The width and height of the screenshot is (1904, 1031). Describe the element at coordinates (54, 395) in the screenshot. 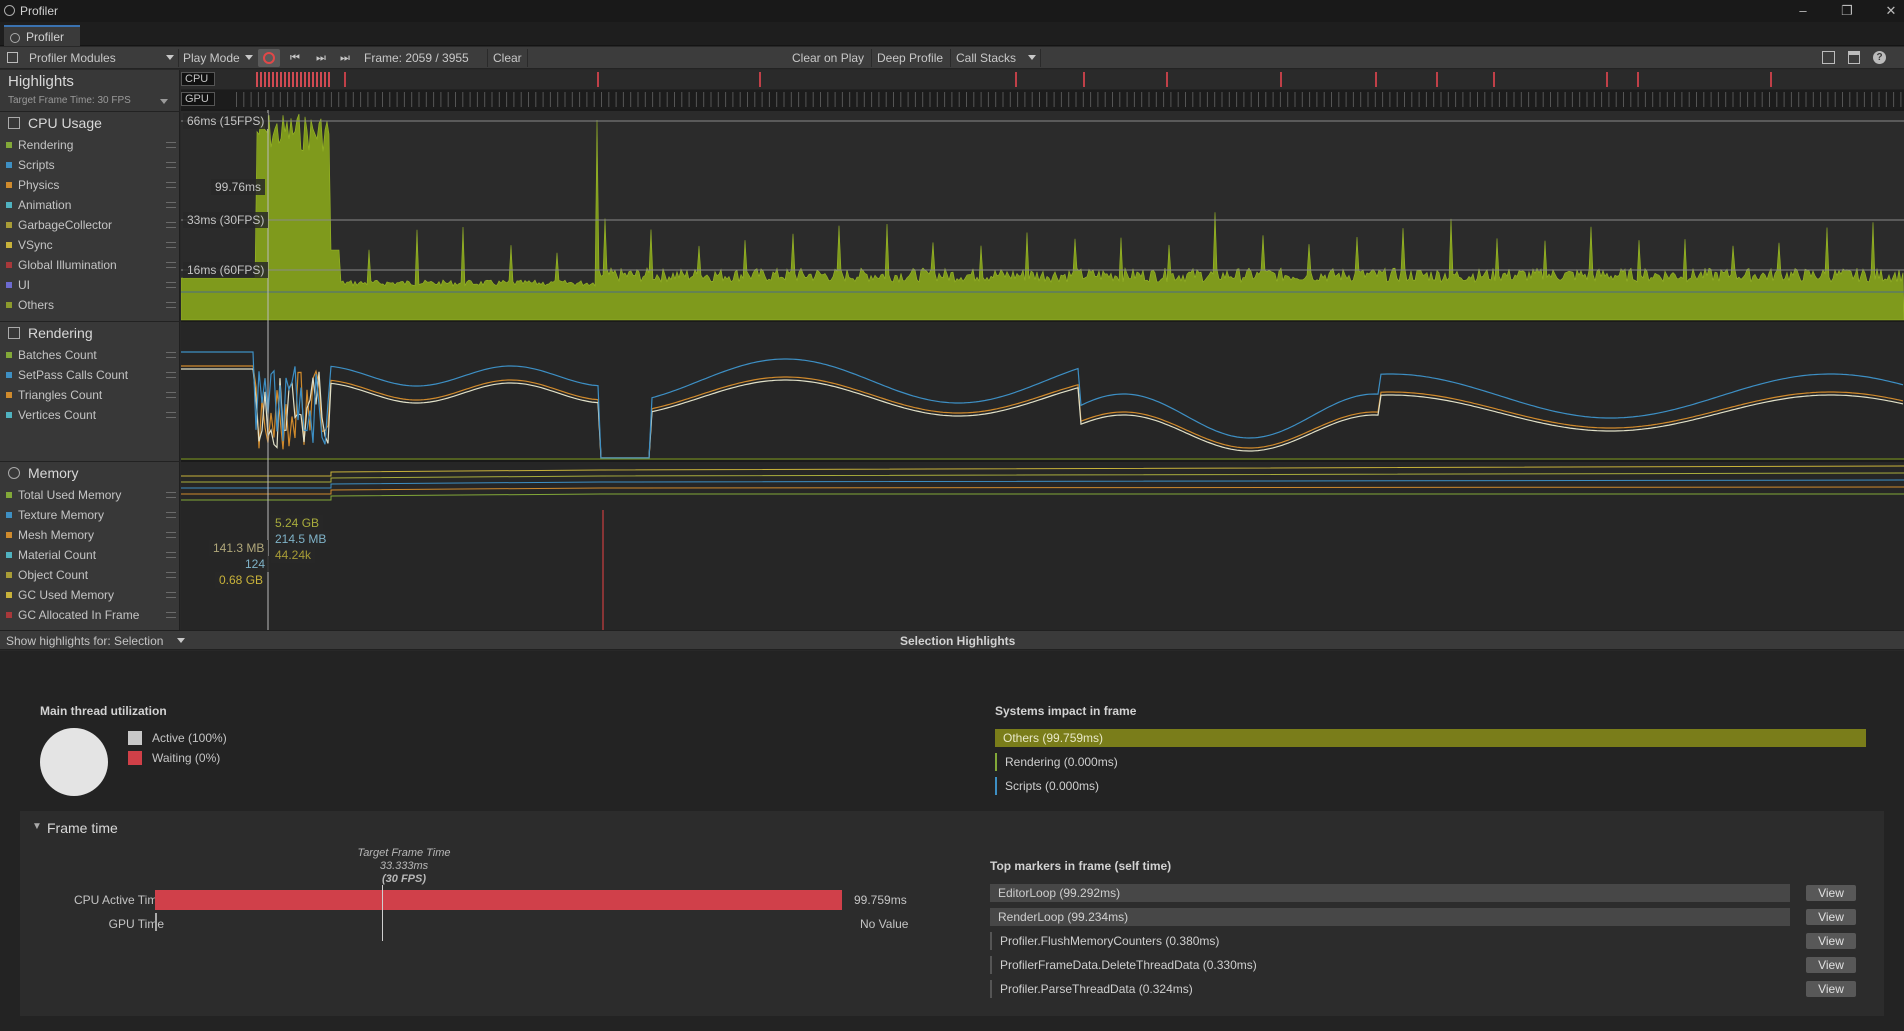

I see `rendering-legend-item: Triangles Count` at that location.